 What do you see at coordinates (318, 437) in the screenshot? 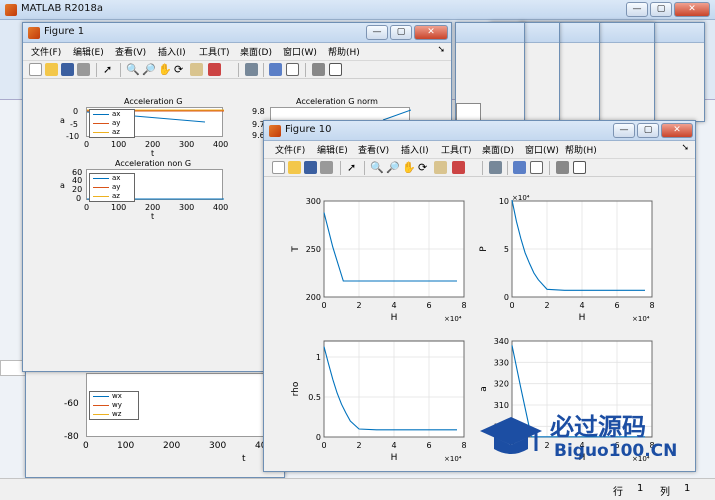
I see `y-tick-label: 0` at bounding box center [318, 437].